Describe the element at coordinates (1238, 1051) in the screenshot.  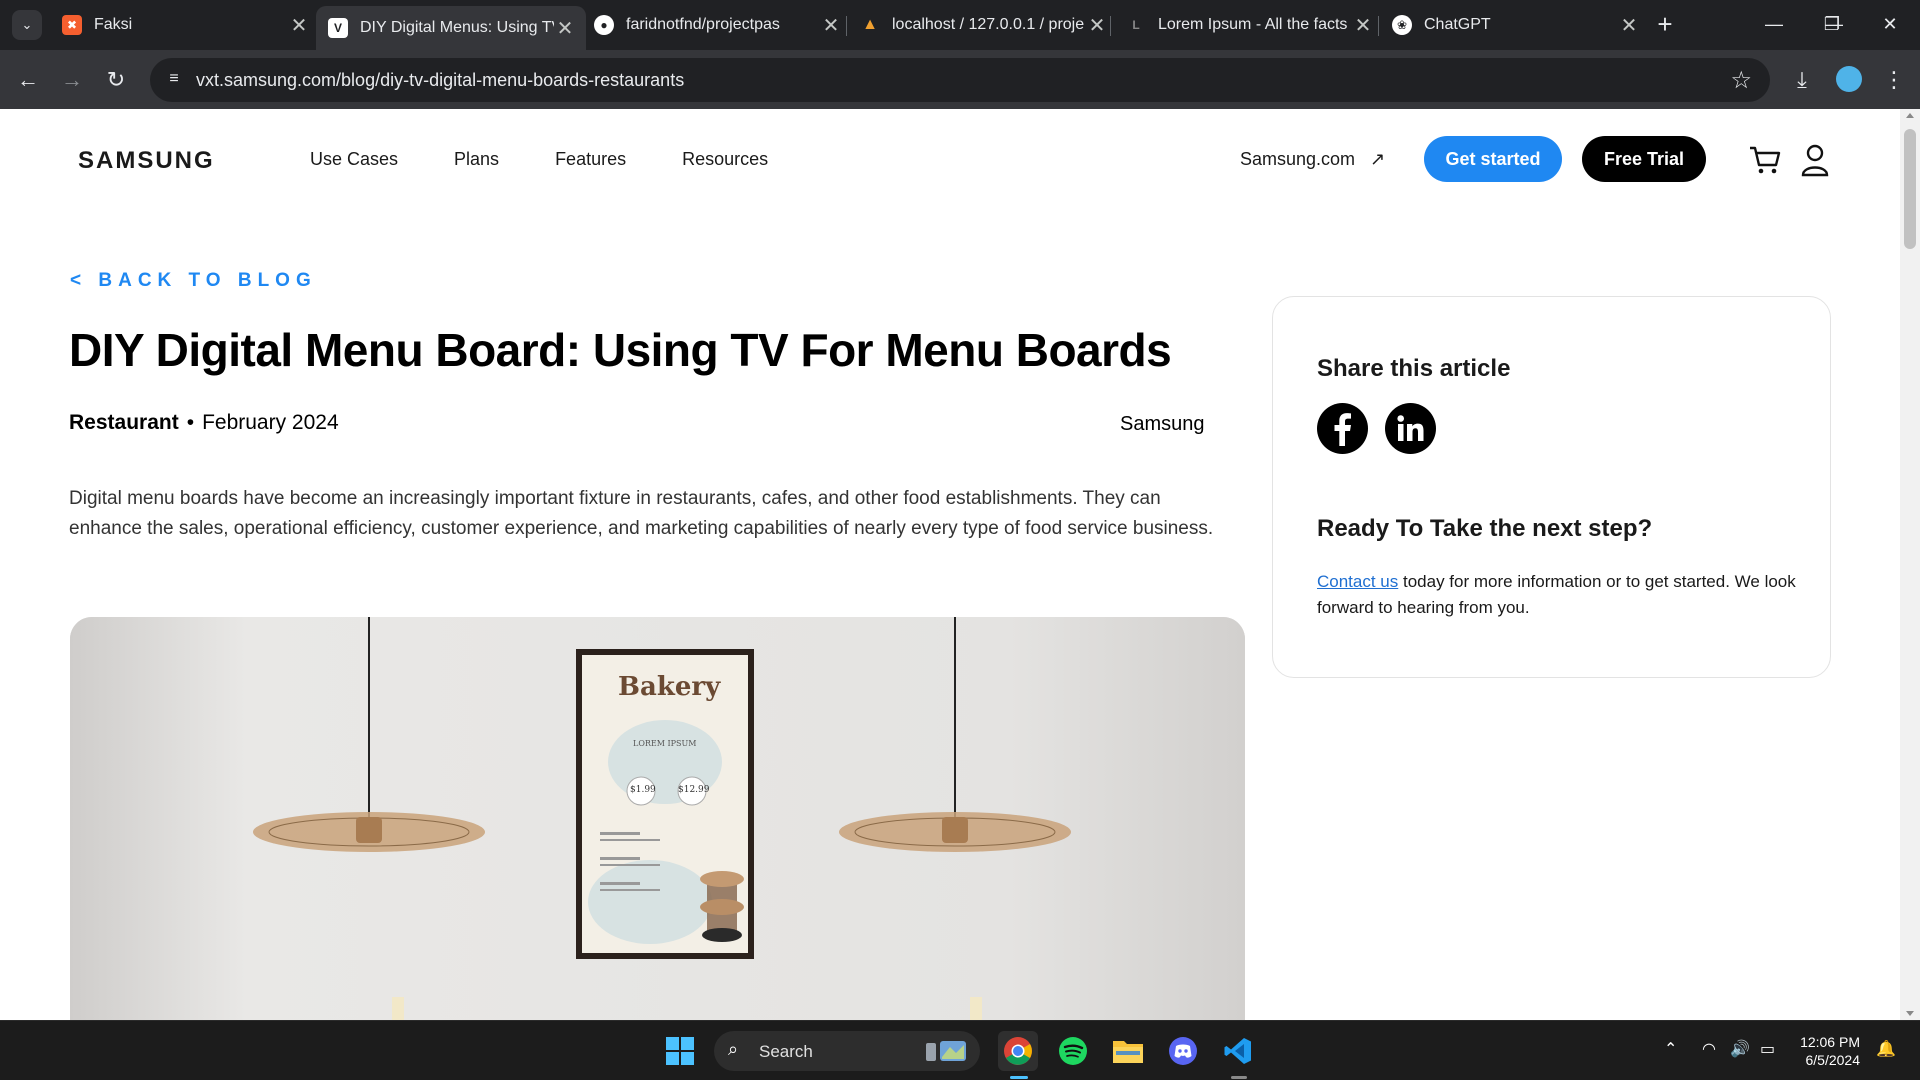
I see `taskbar-vscode` at that location.